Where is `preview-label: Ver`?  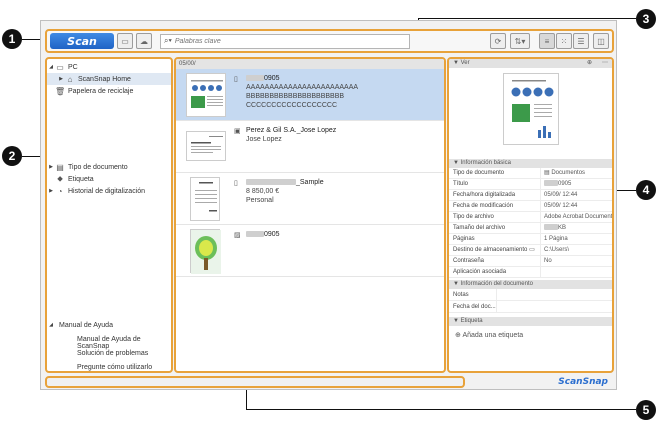
preview-label: Ver is located at coordinates (465, 63).